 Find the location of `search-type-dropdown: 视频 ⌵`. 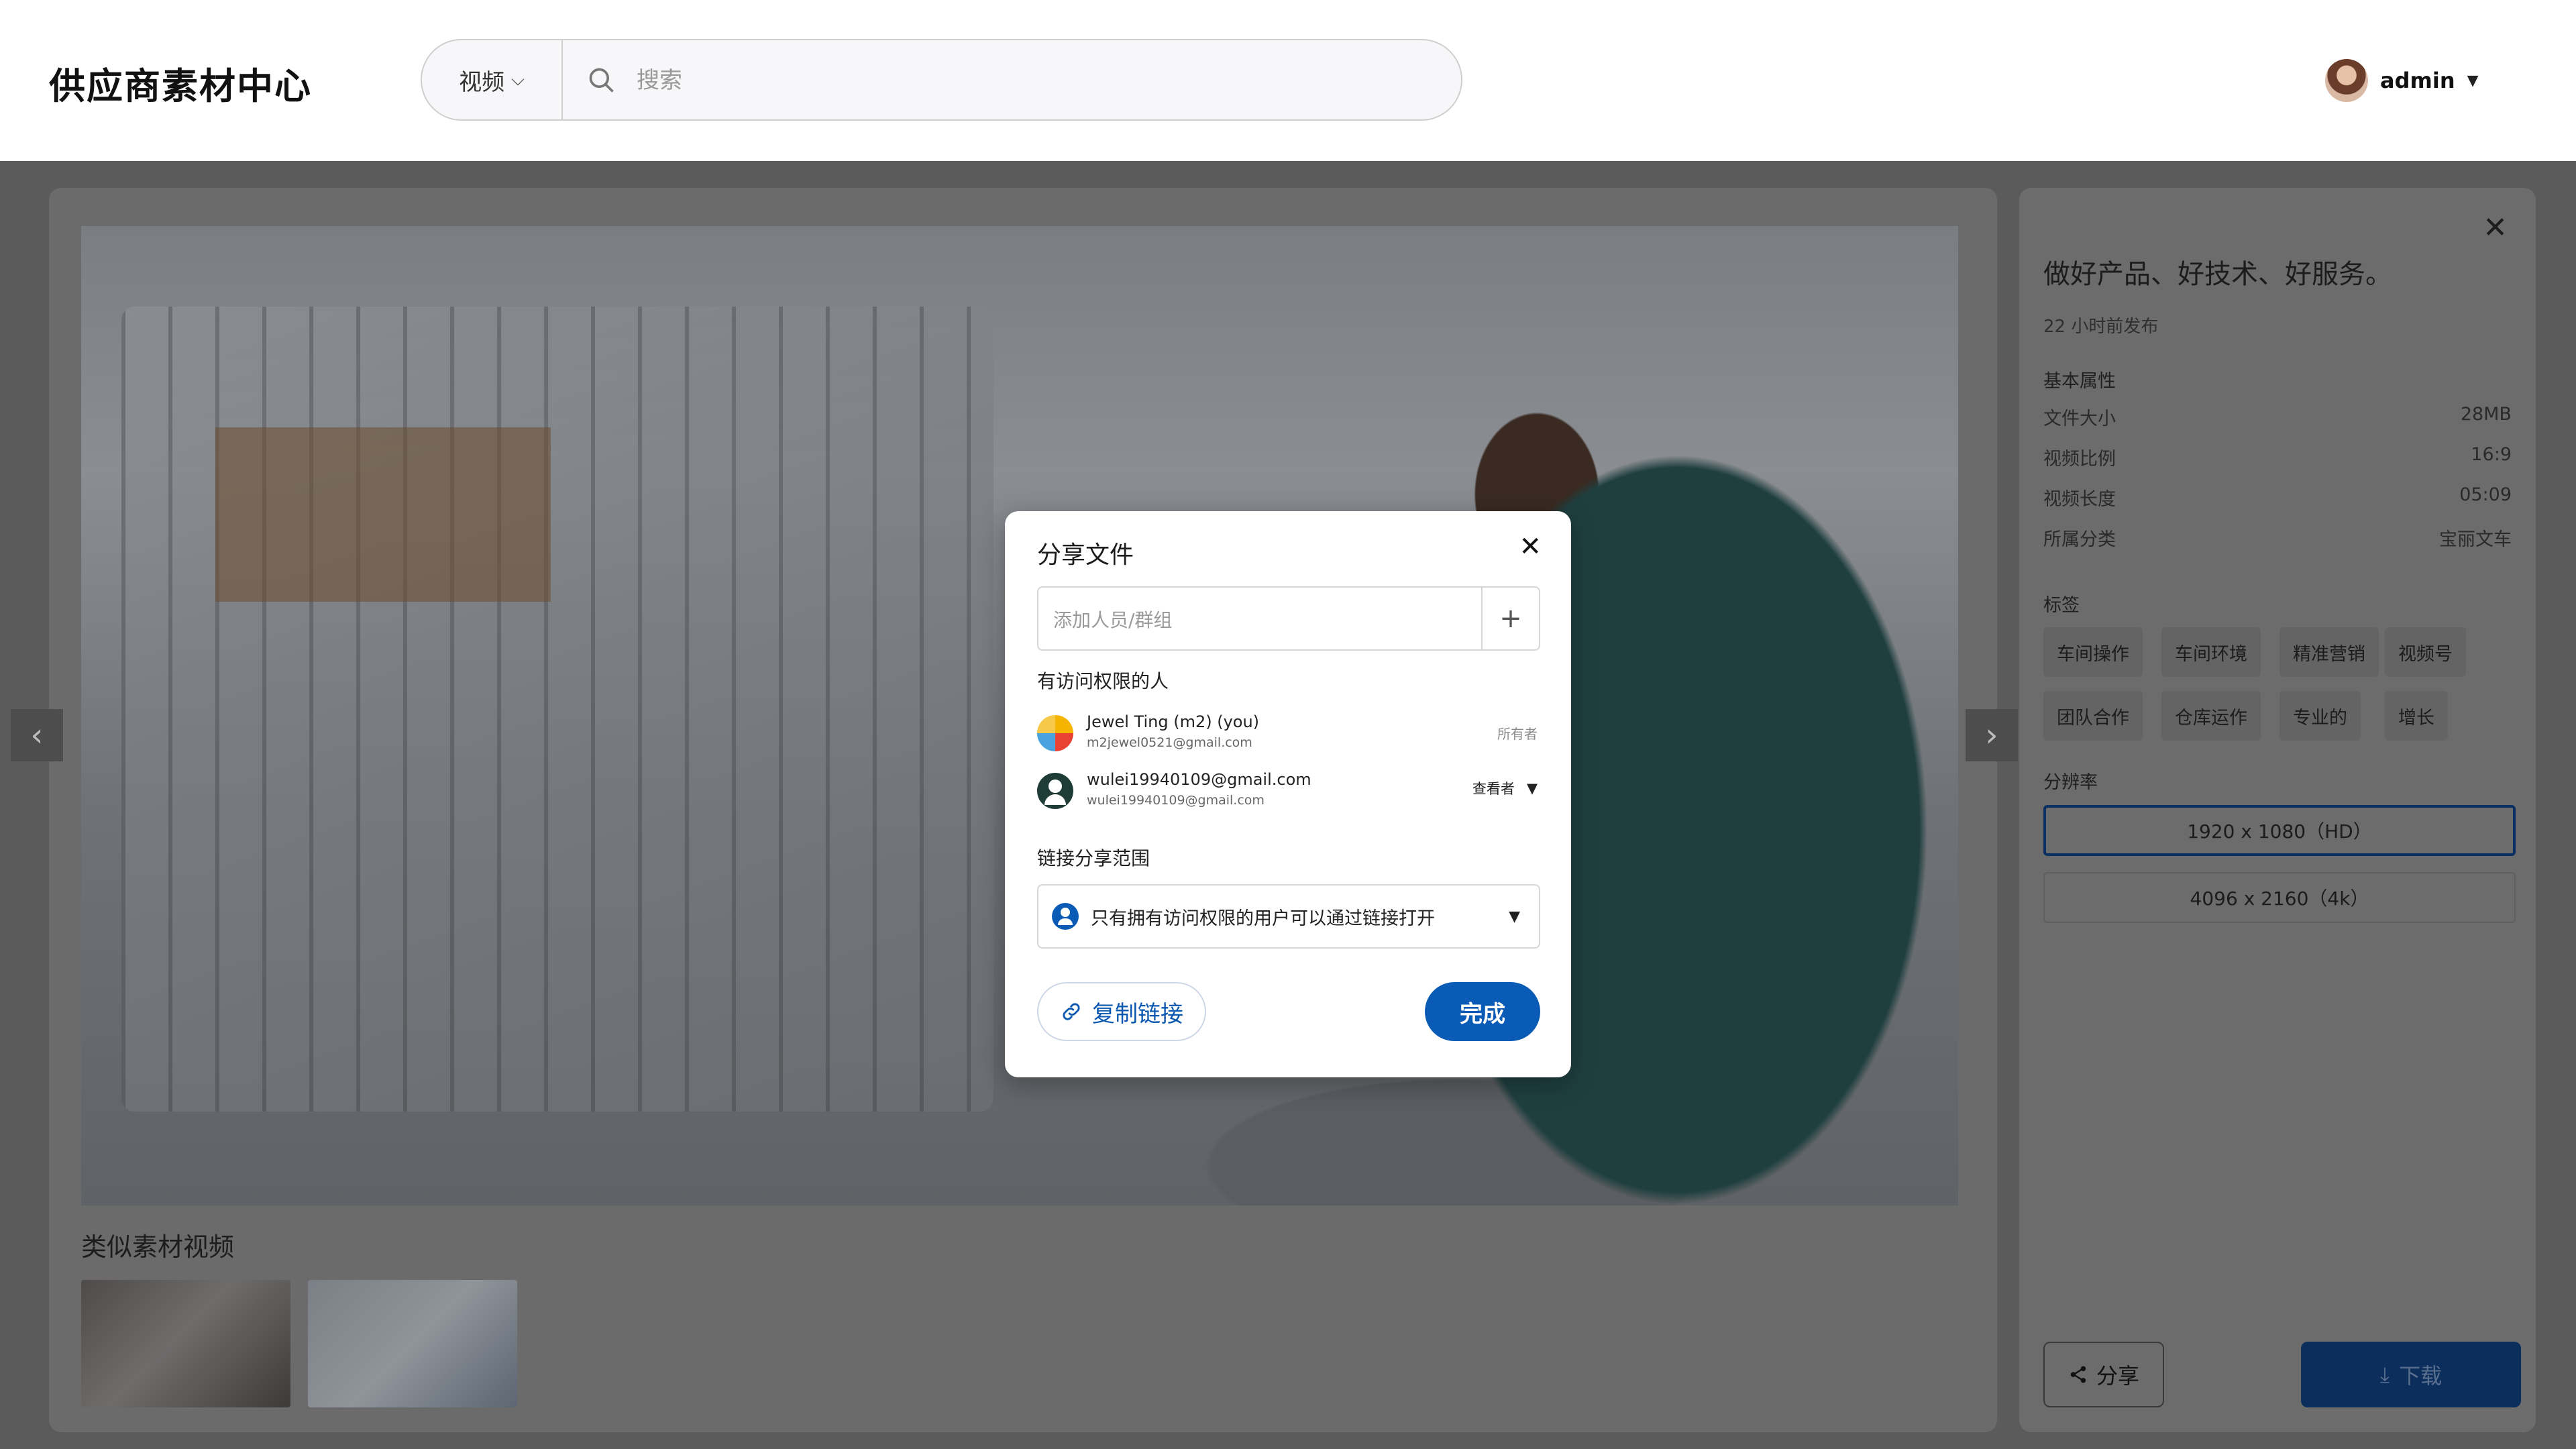

search-type-dropdown: 视频 ⌵ is located at coordinates (492, 79).